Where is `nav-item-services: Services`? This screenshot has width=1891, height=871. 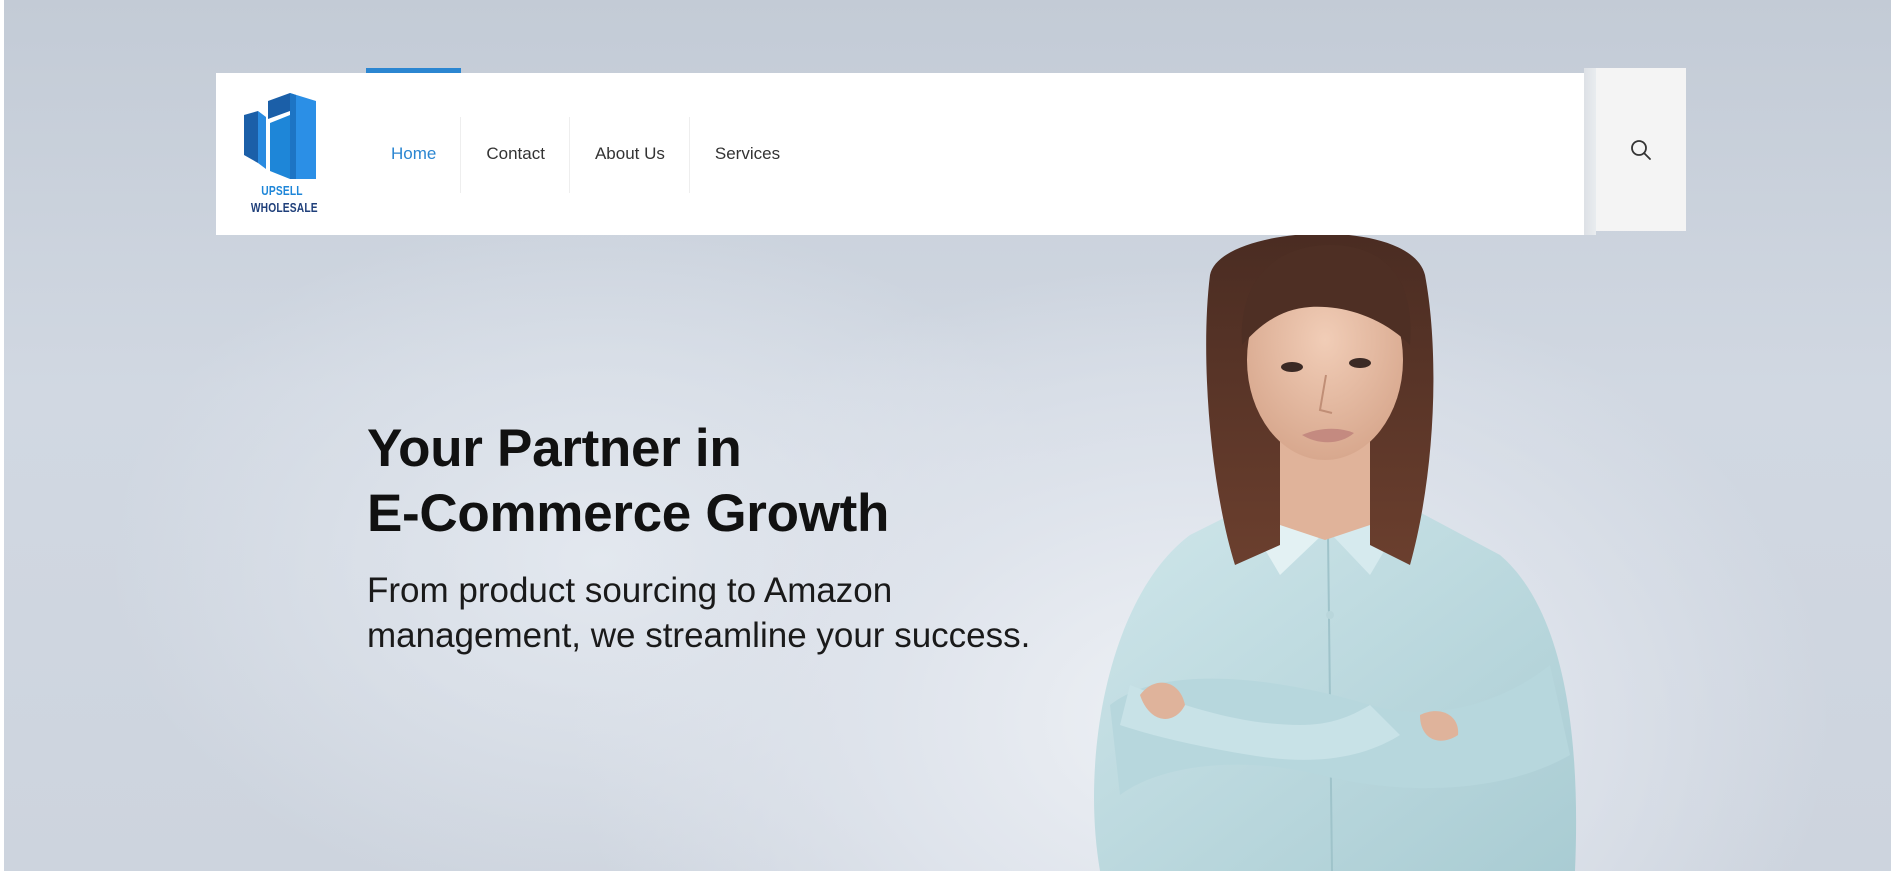
nav-item-services: Services is located at coordinates (747, 154).